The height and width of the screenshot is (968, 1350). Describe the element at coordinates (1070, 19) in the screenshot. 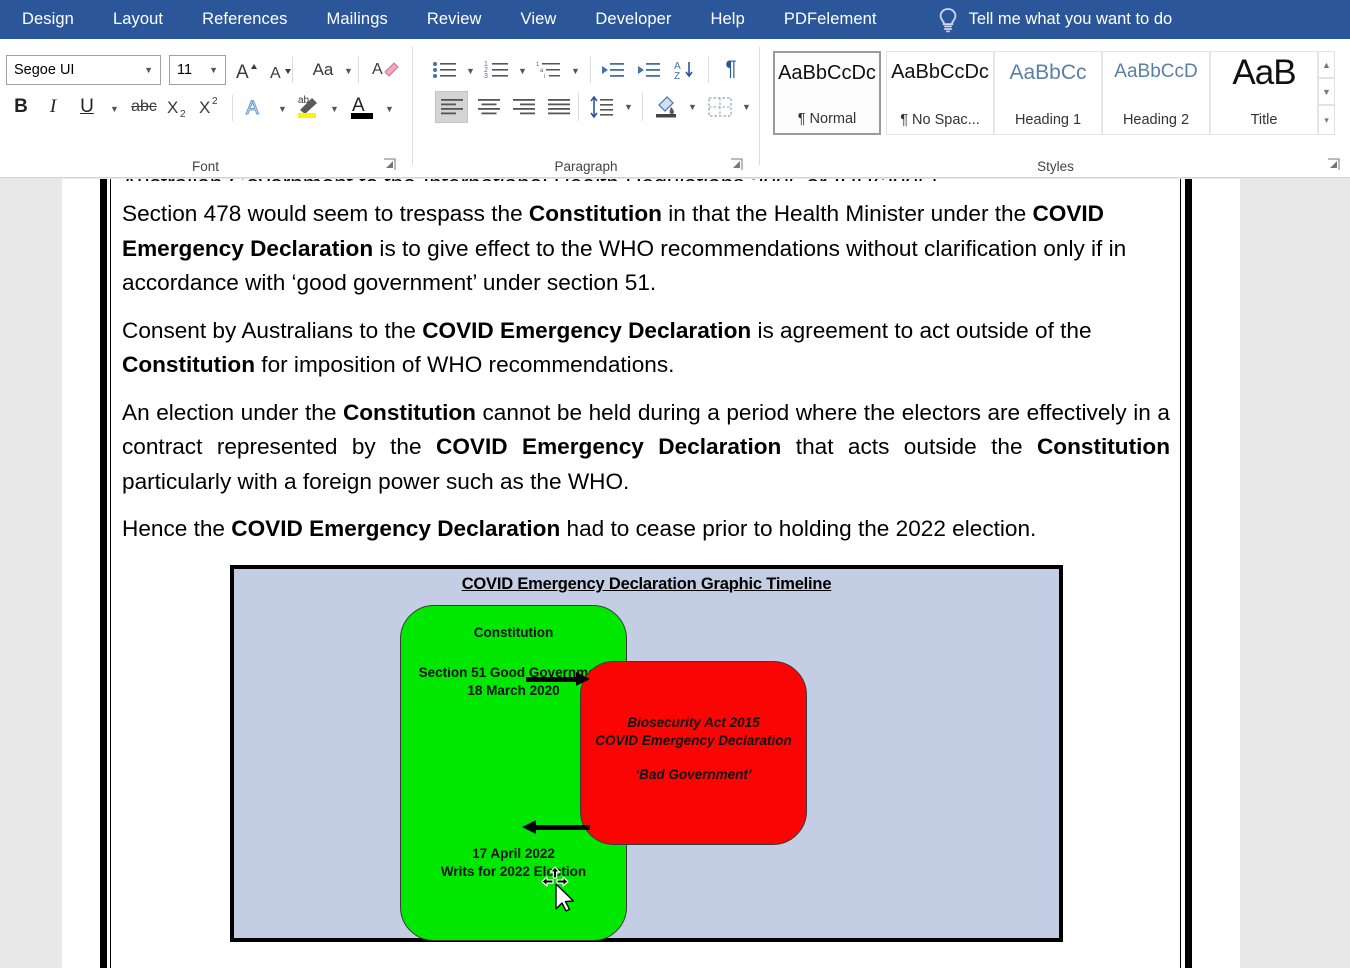

I see `tell-me-label: Tell me what you want to do` at that location.